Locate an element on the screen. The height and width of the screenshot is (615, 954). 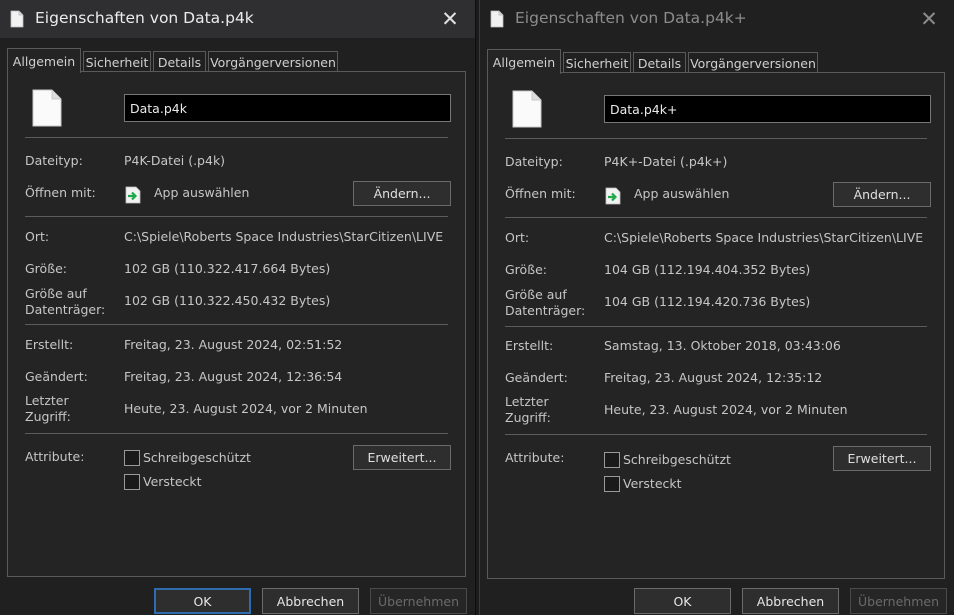
dialog-title: Eigenschaften von Data.p4k is located at coordinates (144, 18).